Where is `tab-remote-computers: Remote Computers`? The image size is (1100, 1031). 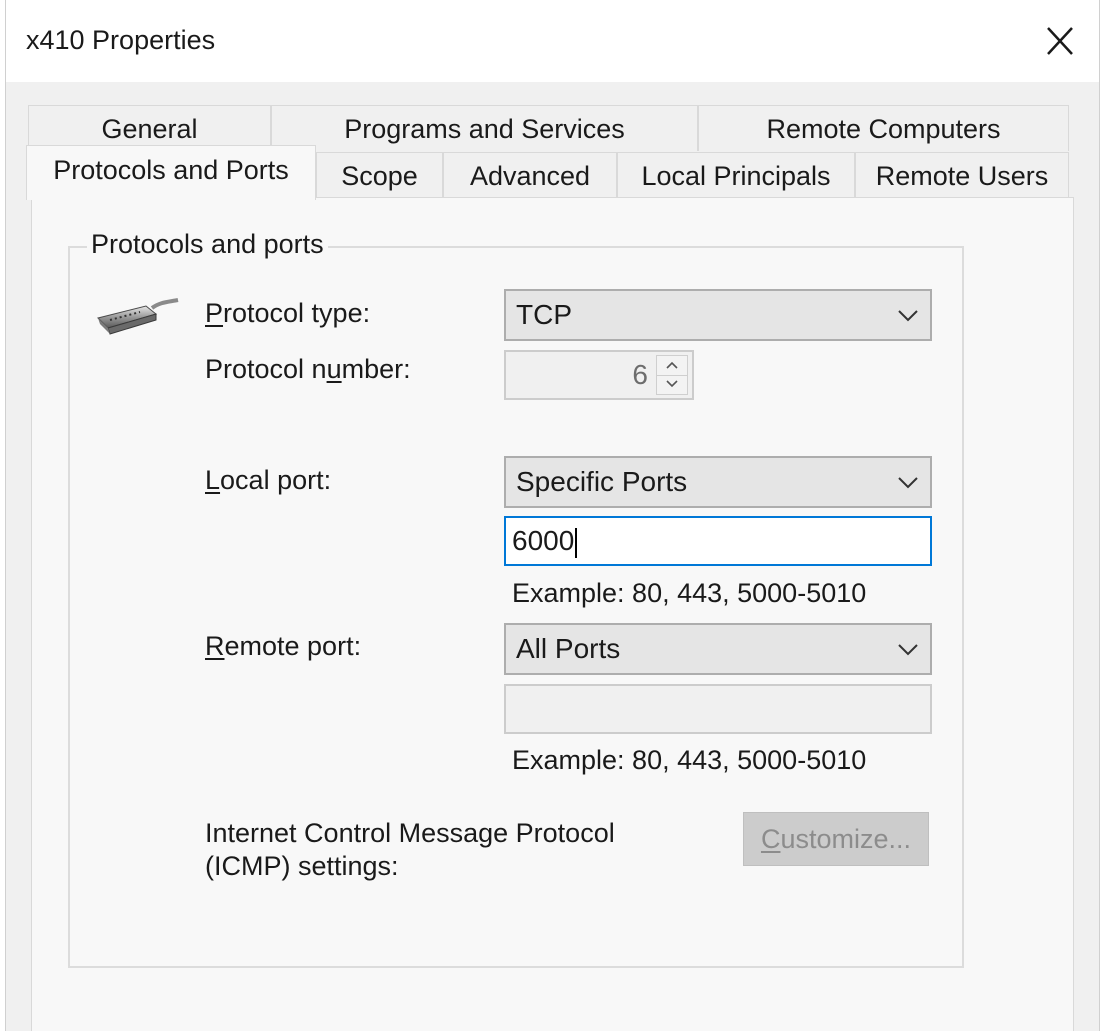 tab-remote-computers: Remote Computers is located at coordinates (883, 128).